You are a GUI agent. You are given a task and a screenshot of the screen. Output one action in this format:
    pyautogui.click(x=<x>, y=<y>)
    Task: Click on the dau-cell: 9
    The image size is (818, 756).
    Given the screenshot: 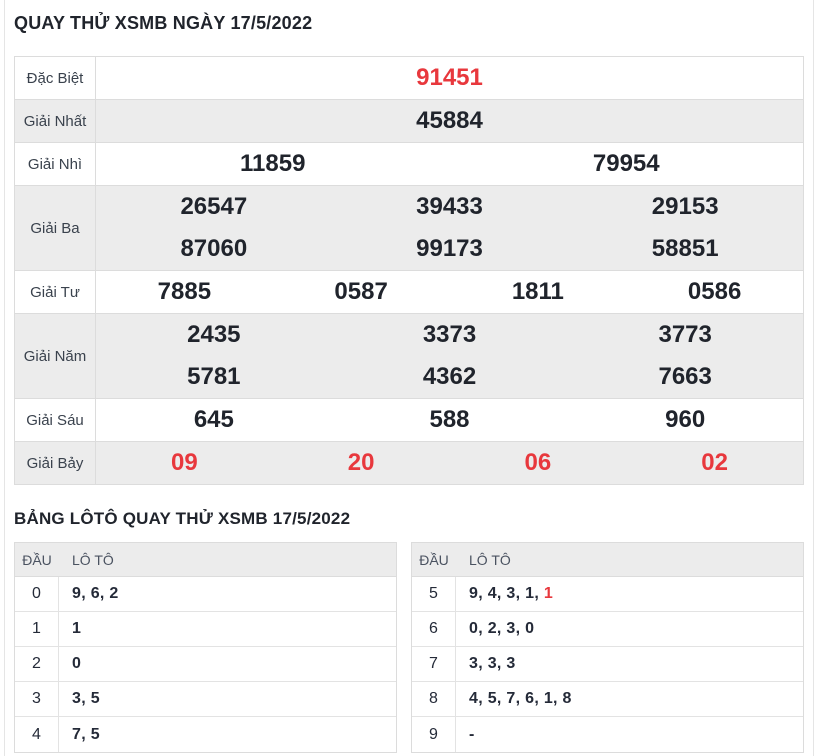 What is the action you would take?
    pyautogui.click(x=434, y=734)
    